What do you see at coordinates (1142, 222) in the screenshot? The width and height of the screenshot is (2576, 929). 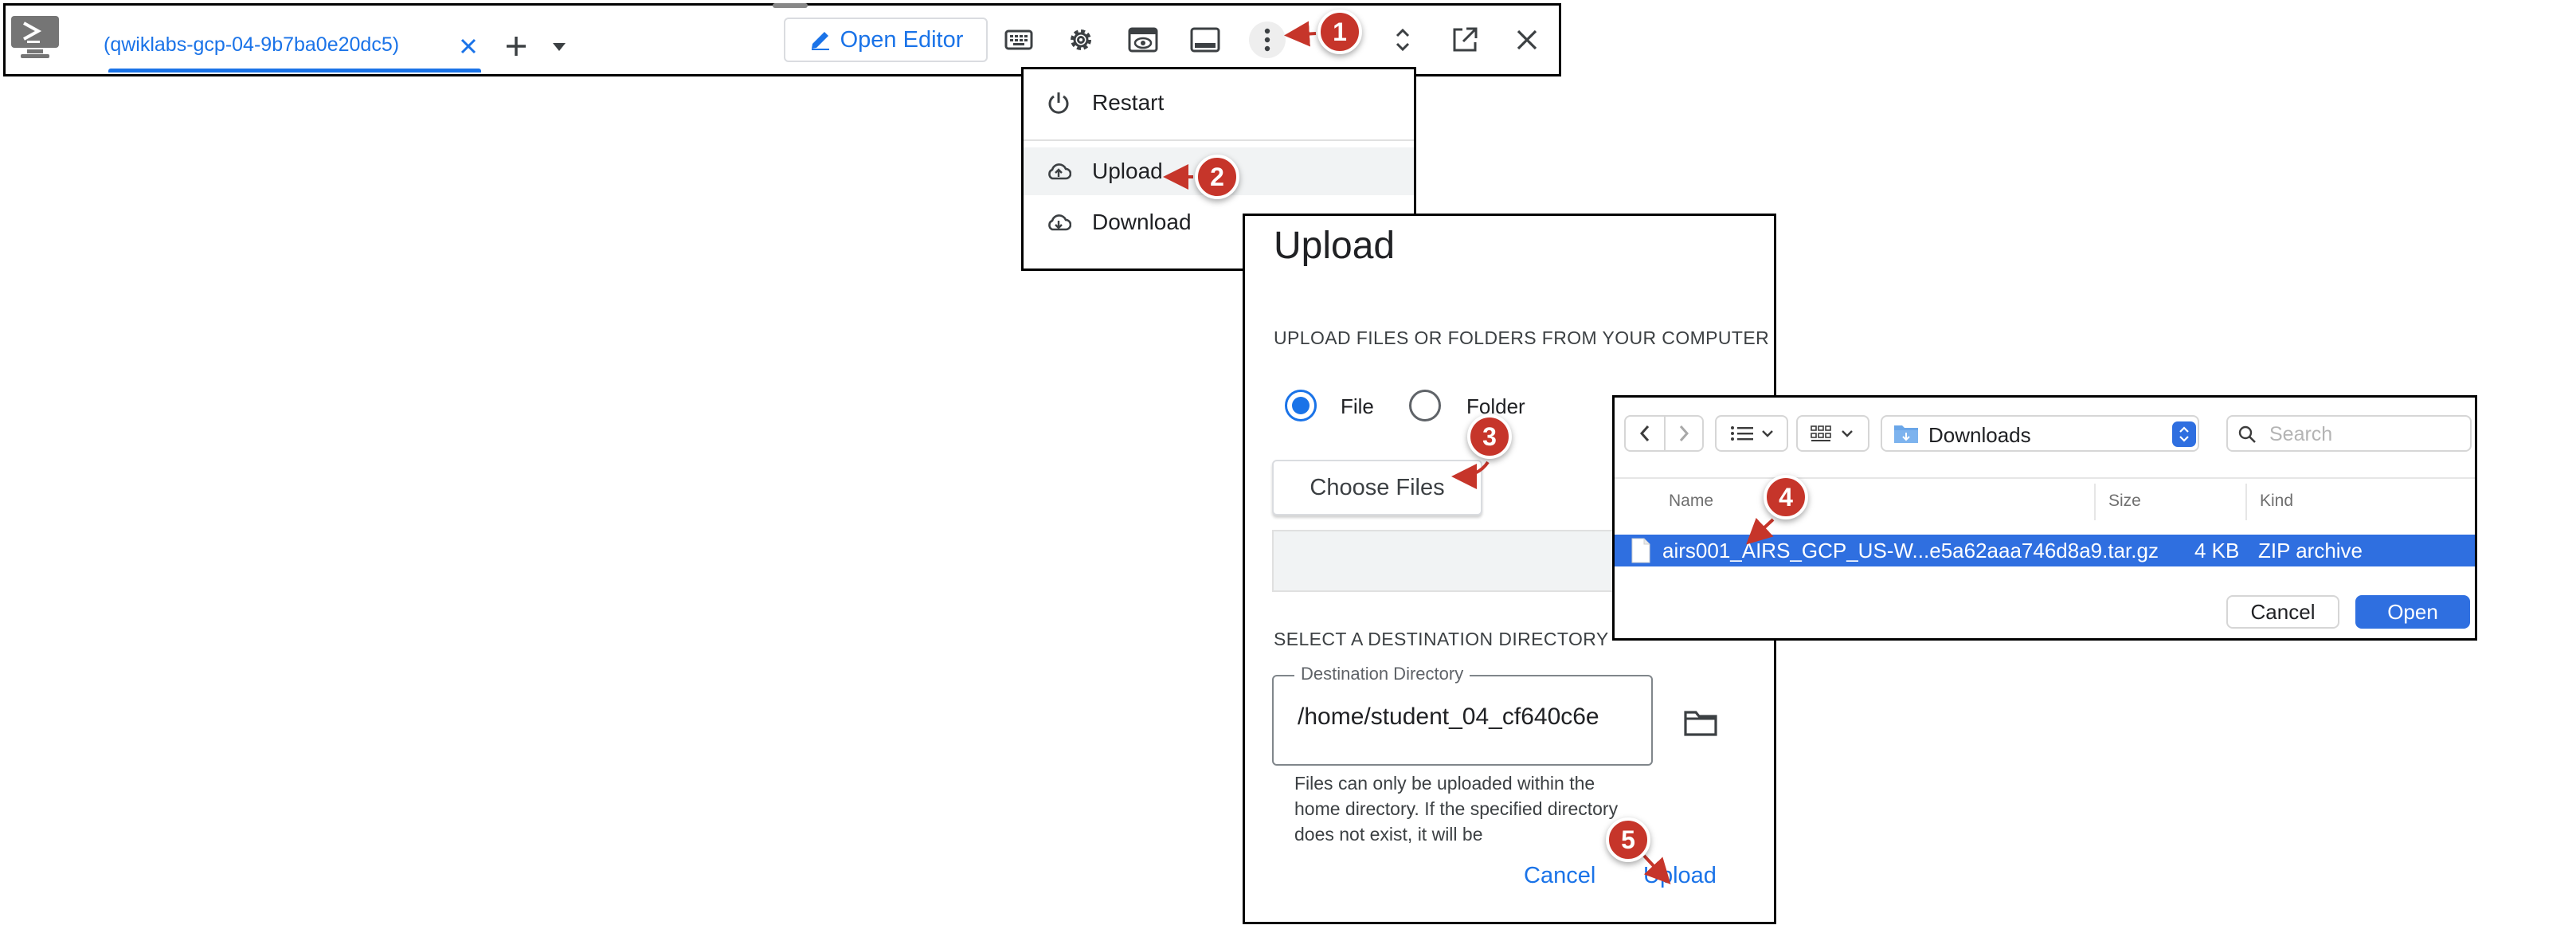 I see `menu-item-label: Download` at bounding box center [1142, 222].